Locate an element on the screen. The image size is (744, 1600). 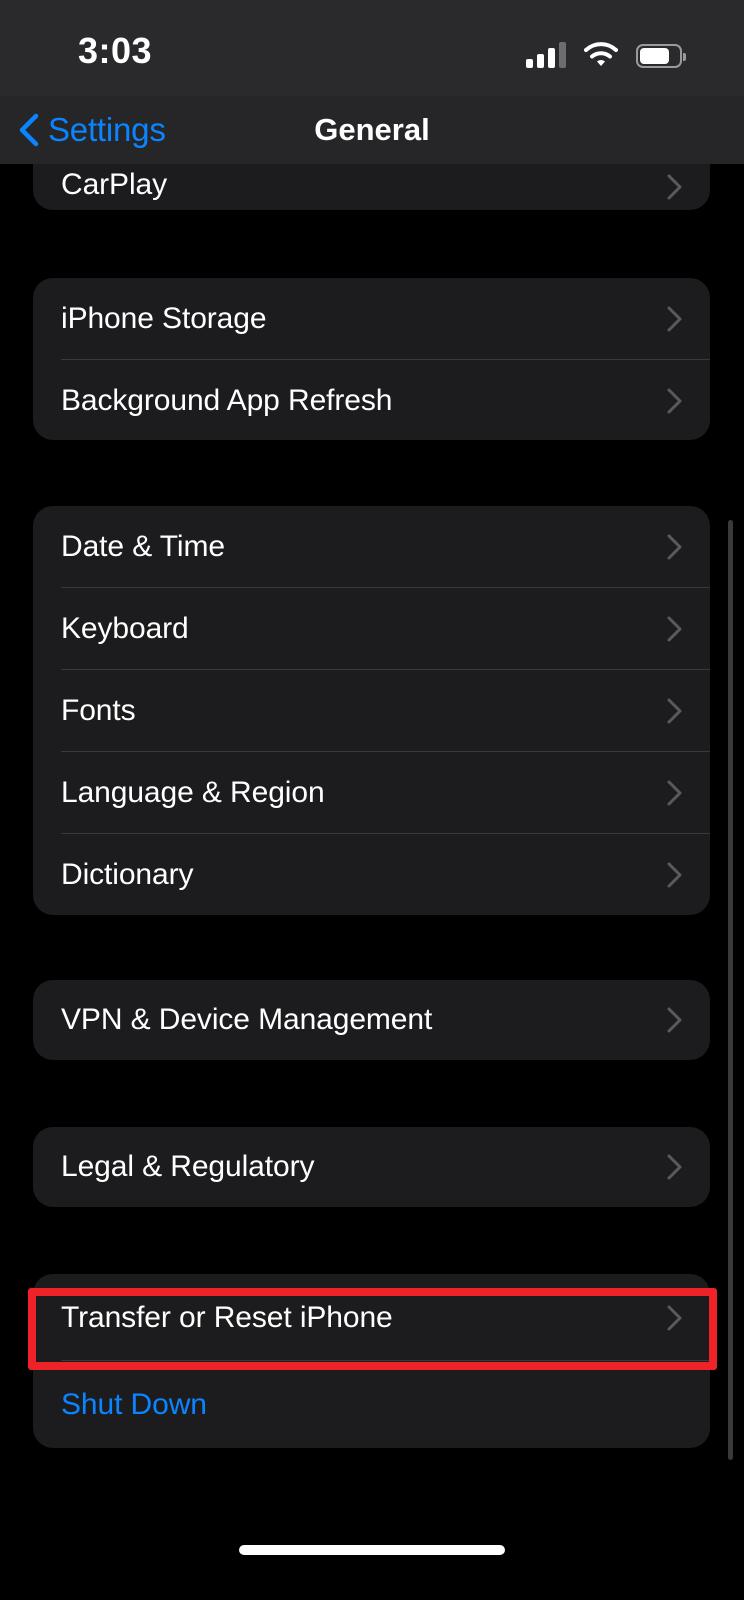
settings-row-label: iPhone Storage is located at coordinates (164, 318).